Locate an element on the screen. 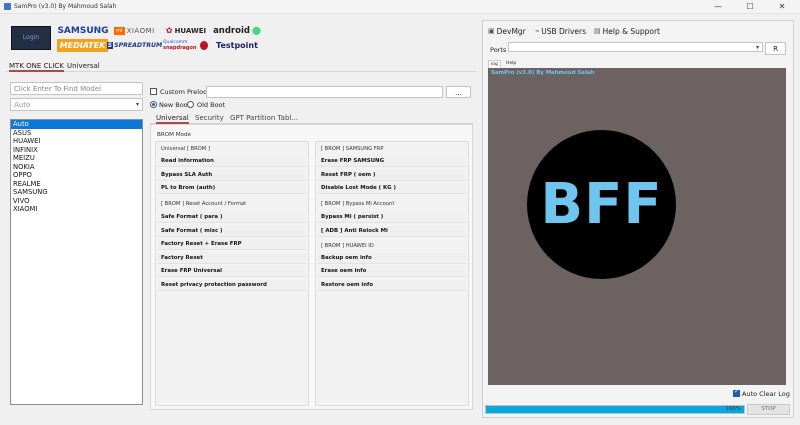 This screenshot has height=425, width=800. login-text: Login is located at coordinates (31, 37).